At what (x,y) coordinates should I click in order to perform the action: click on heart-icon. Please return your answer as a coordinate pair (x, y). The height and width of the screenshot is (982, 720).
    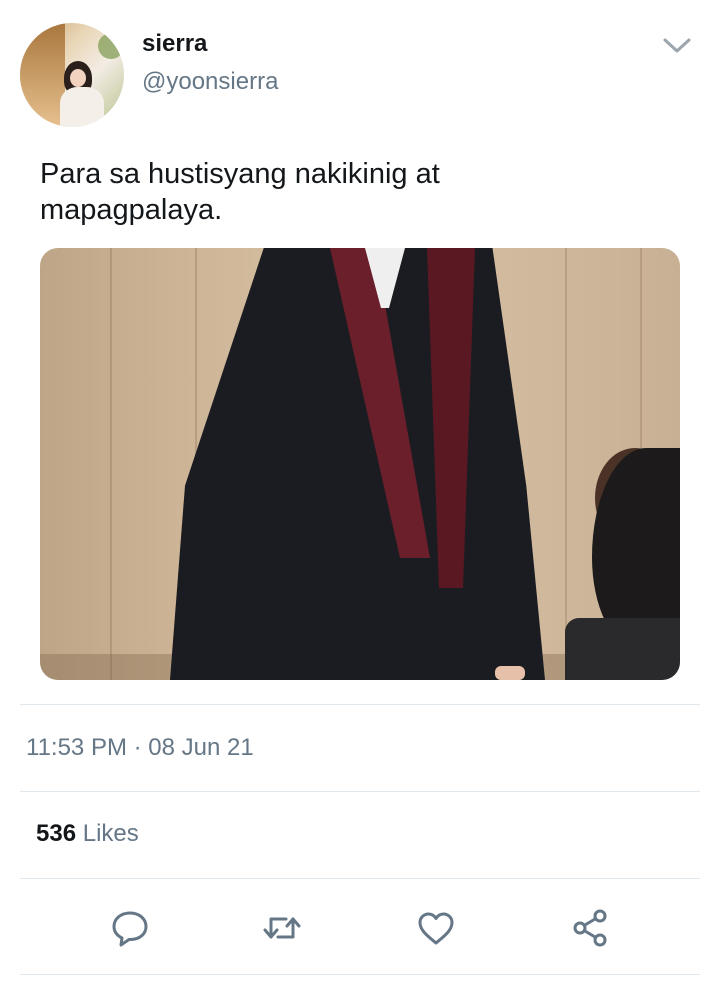
    Looking at the image, I should click on (436, 928).